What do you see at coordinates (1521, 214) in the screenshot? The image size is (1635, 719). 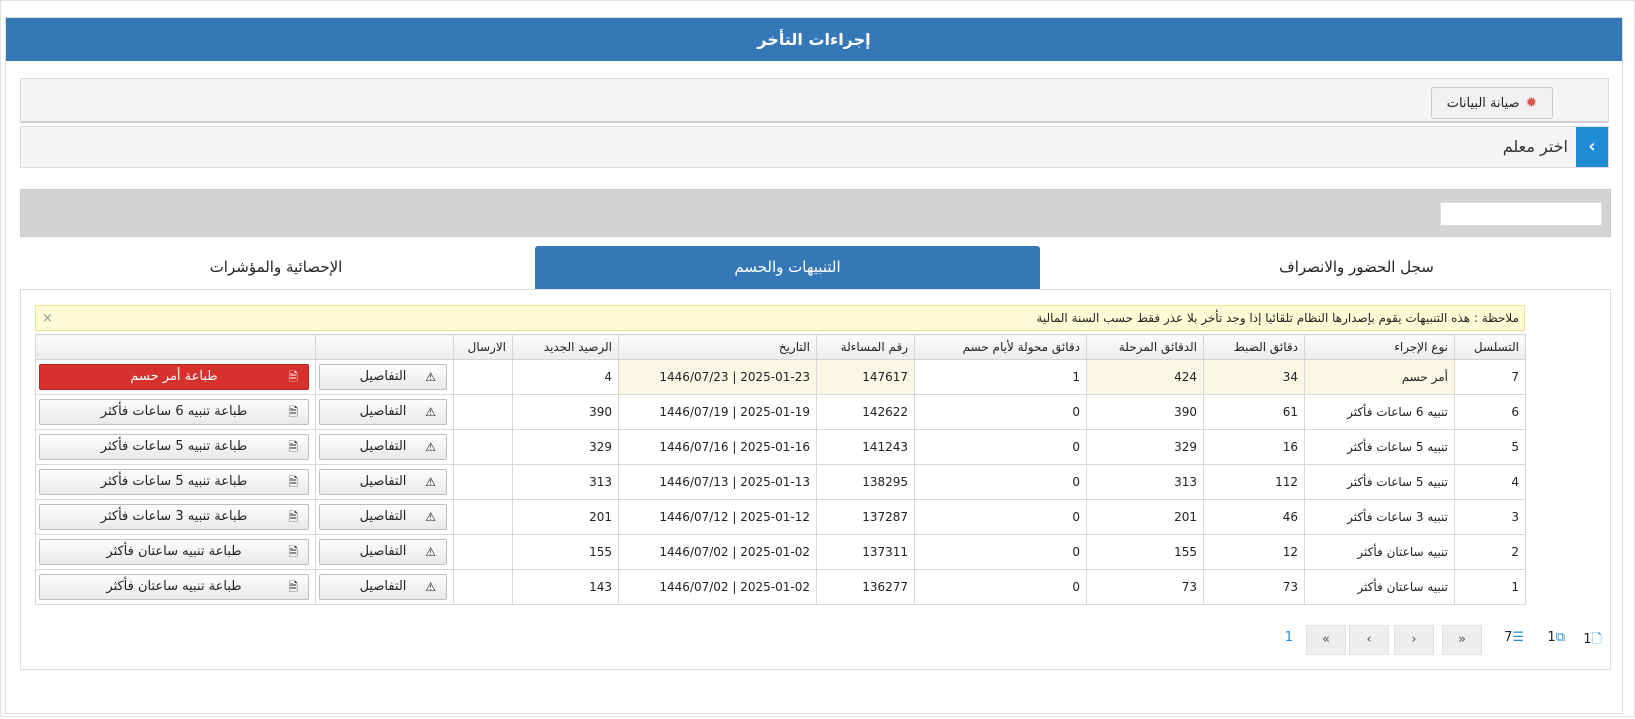 I see `filter-input` at bounding box center [1521, 214].